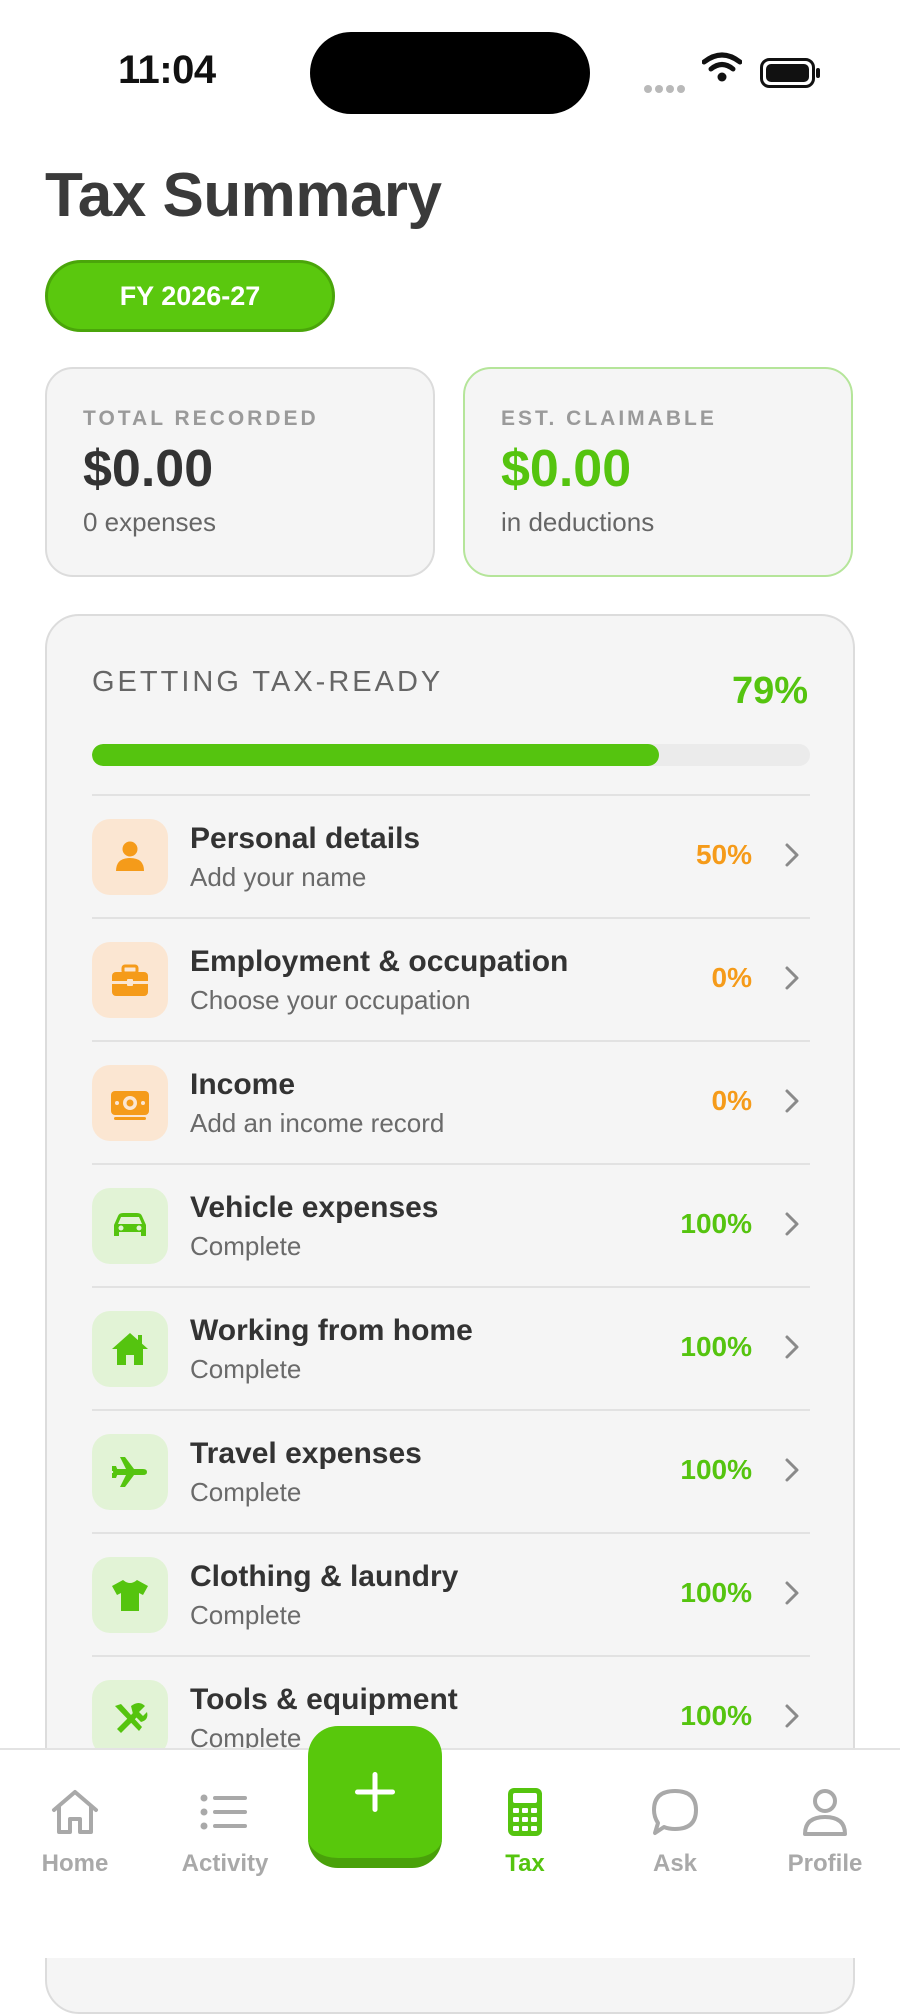 The width and height of the screenshot is (900, 2014). I want to click on ready-item-title: Employment & occupation, so click(379, 961).